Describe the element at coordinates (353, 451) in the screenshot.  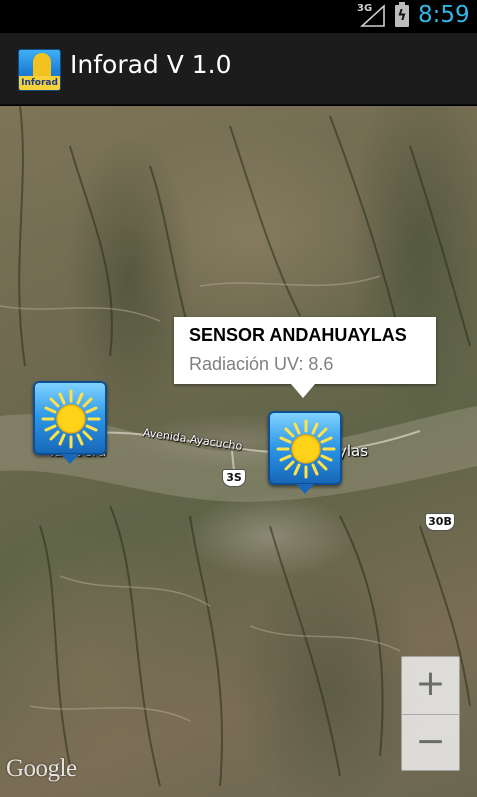
I see `place-label-andahuaylas: ylas` at that location.